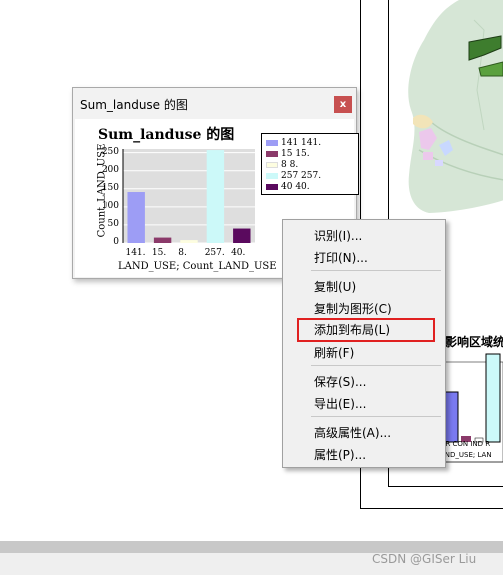 This screenshot has height=575, width=503. I want to click on legend-item: 40 40., so click(288, 187).